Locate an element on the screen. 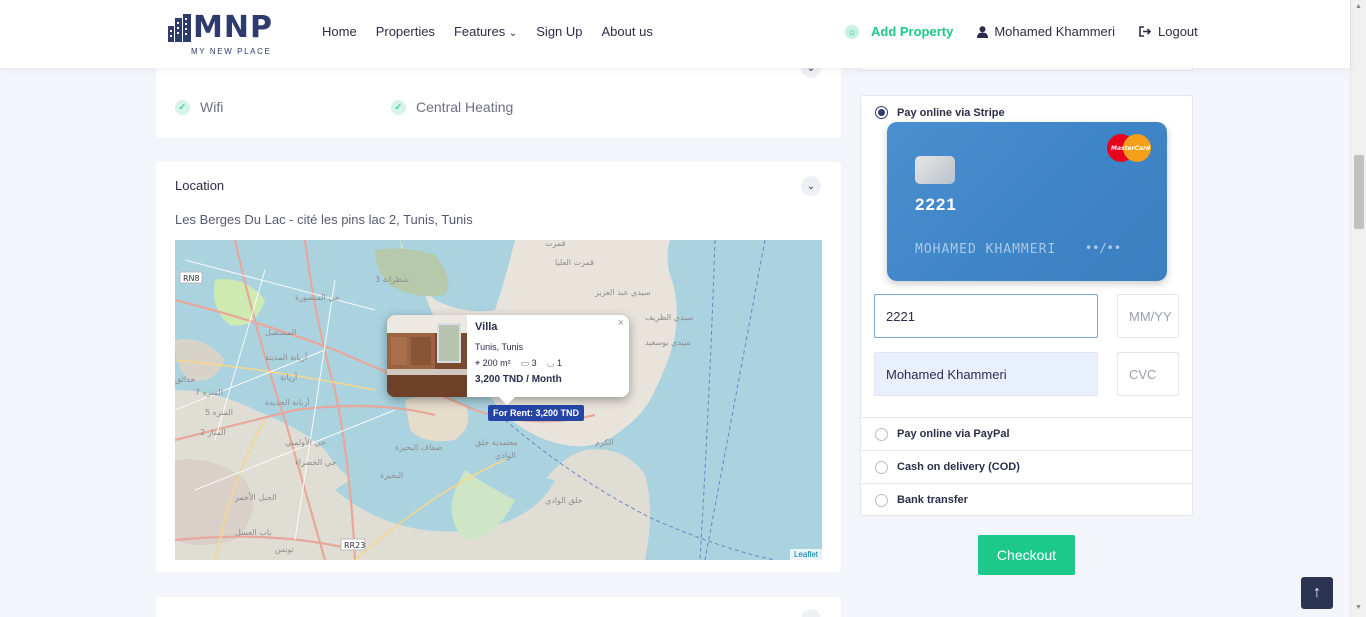  card-holder-input: Mohamed Khammeri is located at coordinates (986, 374).